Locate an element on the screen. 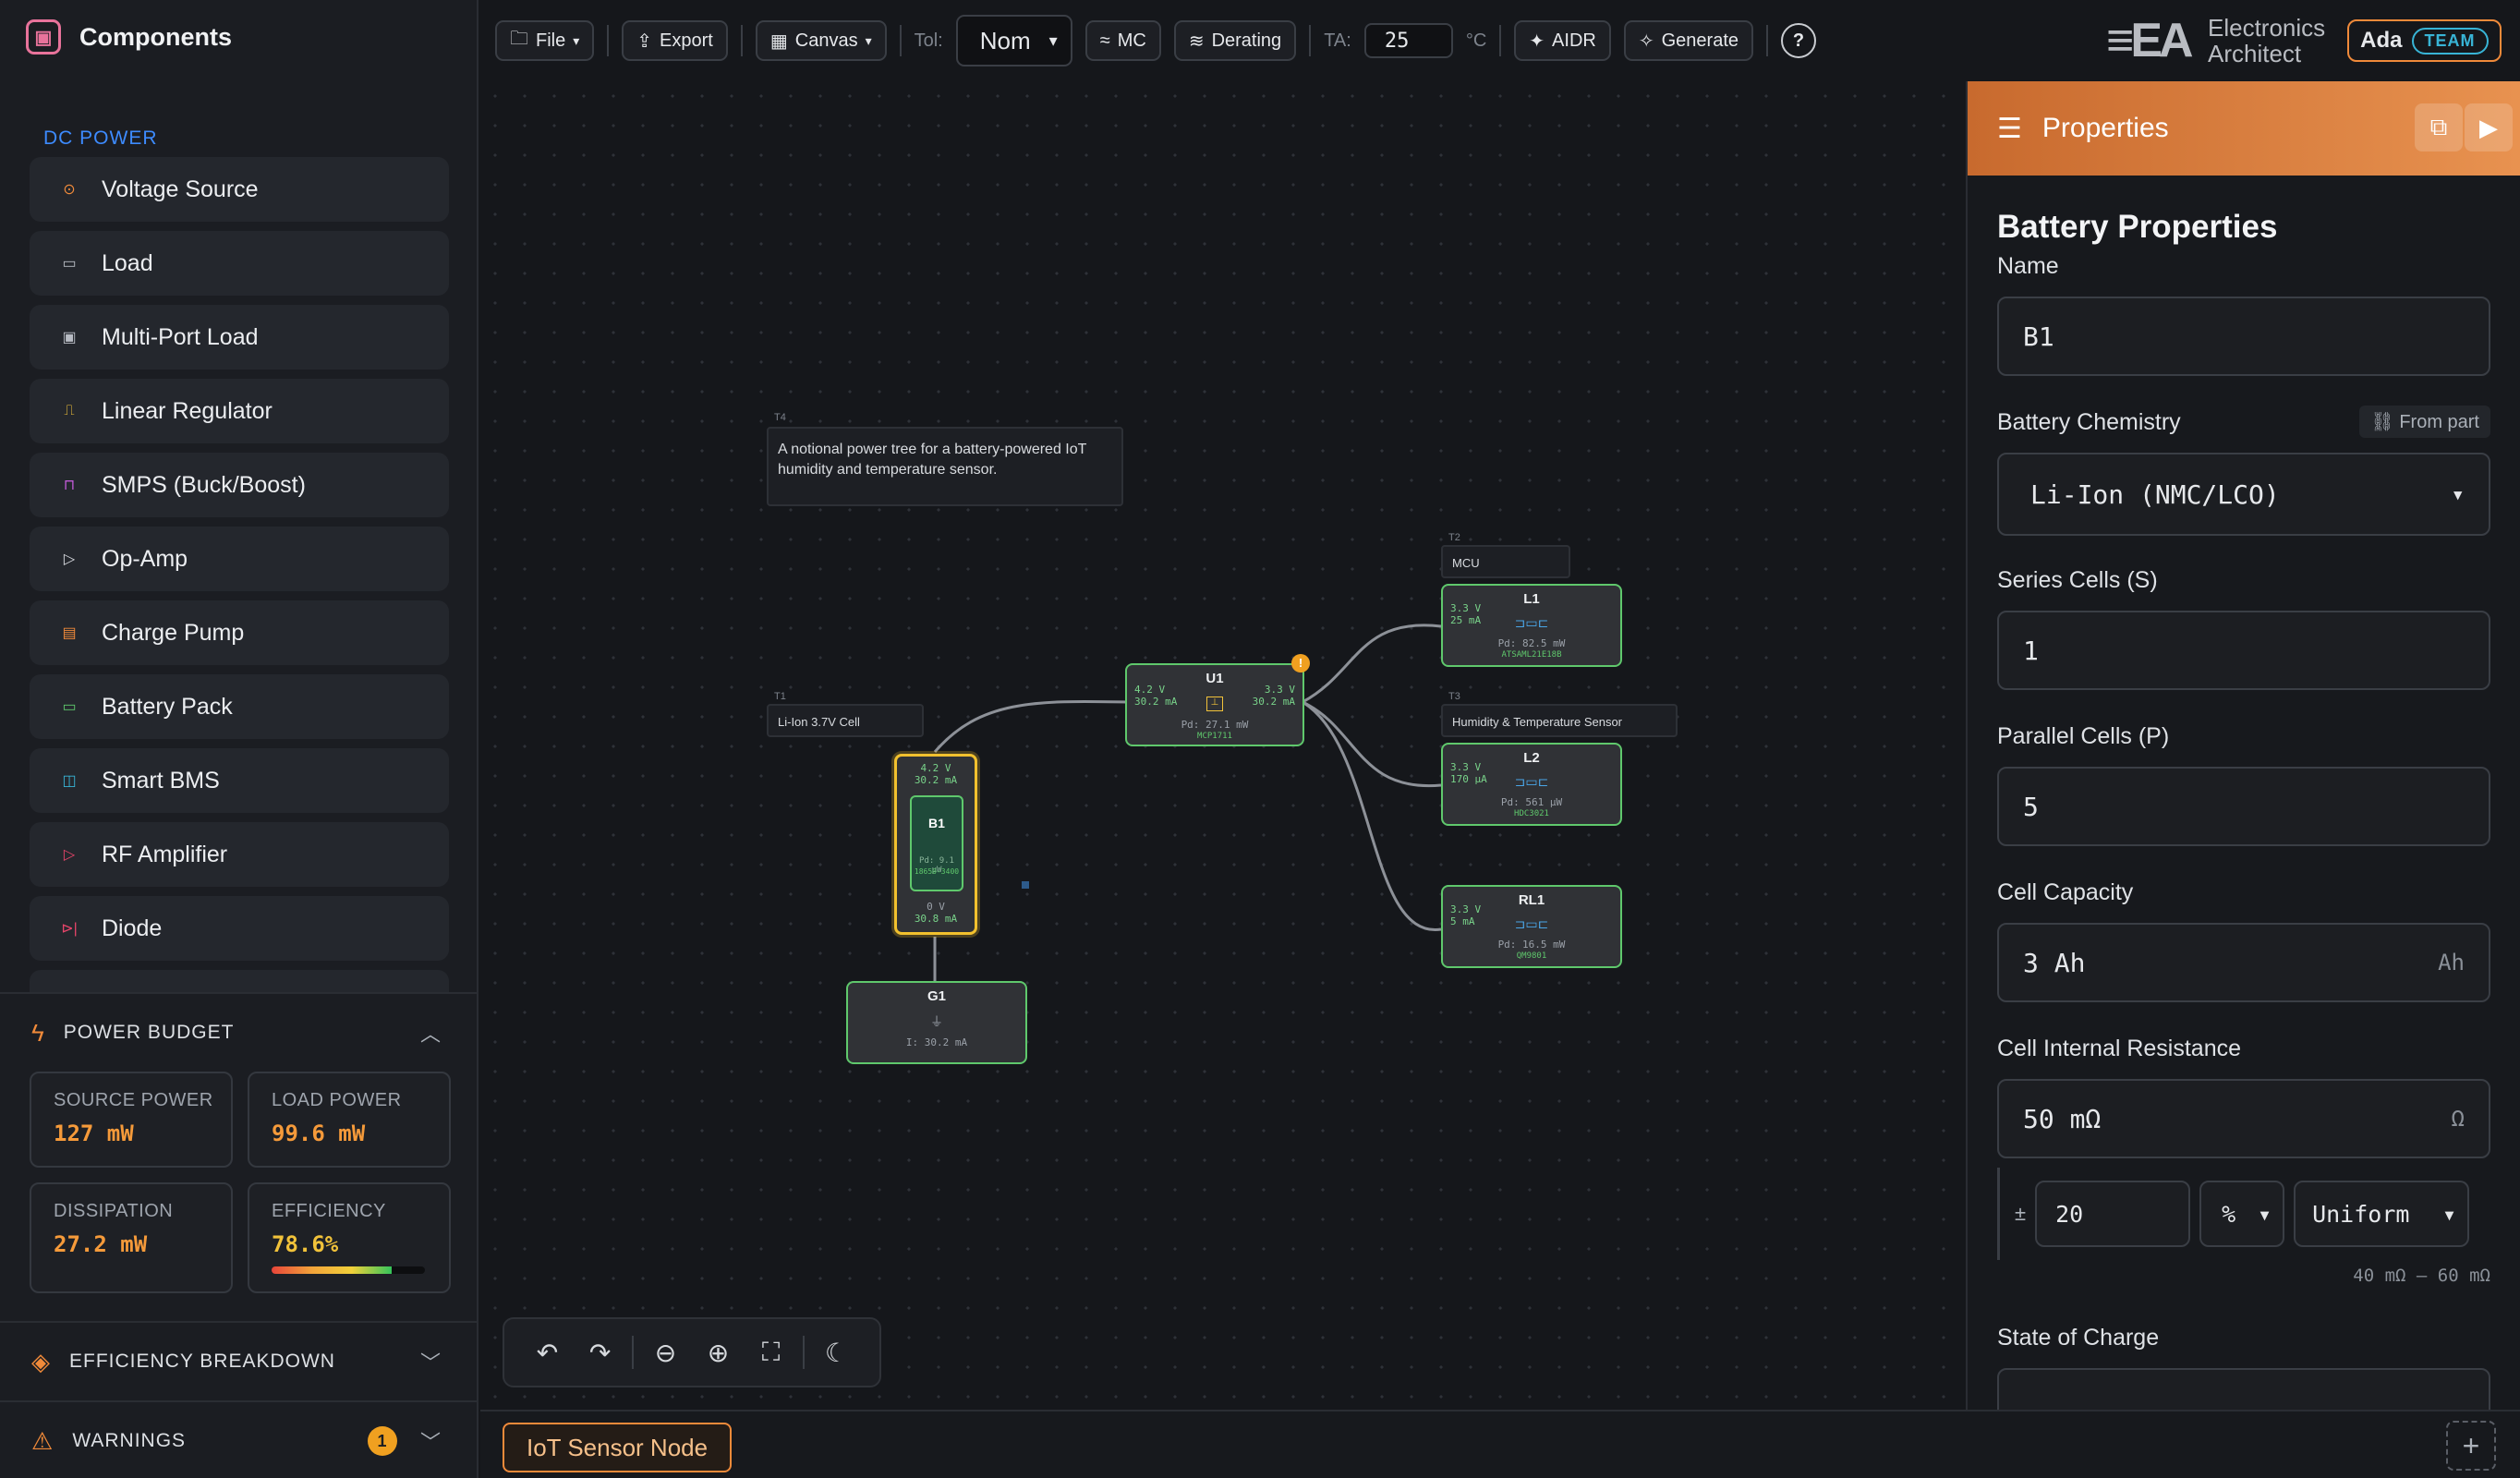 The image size is (2520, 1478). export-label: Export is located at coordinates (686, 40).